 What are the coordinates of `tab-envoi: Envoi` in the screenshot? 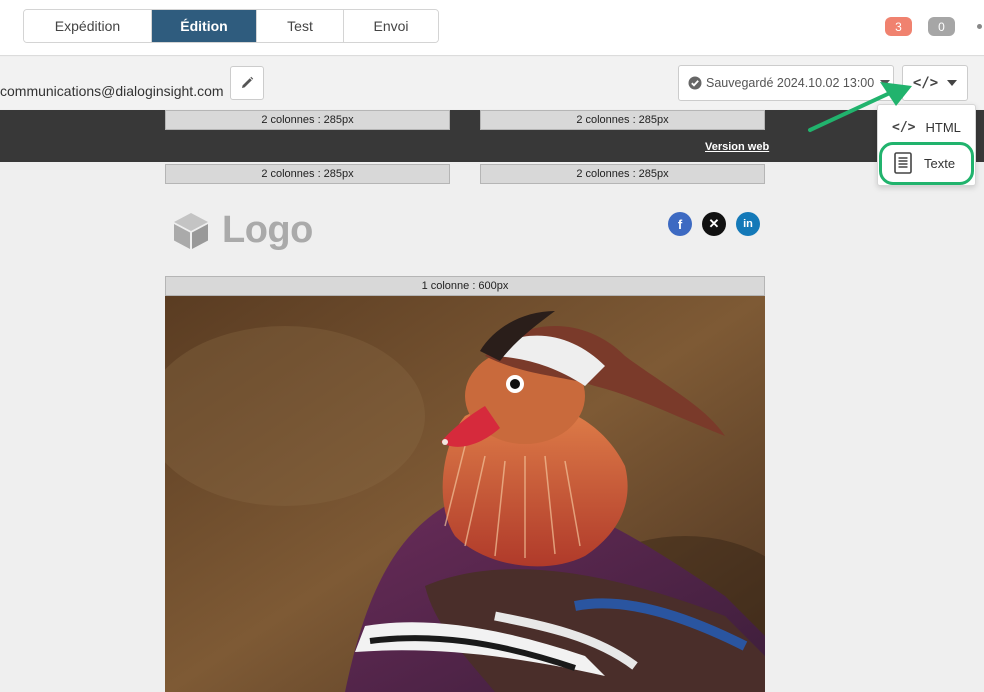 It's located at (391, 26).